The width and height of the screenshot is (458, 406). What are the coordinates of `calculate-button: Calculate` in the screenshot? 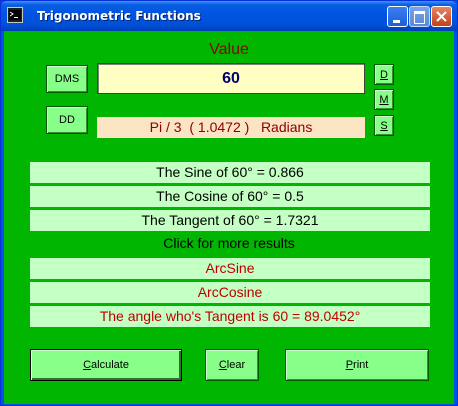 It's located at (106, 365).